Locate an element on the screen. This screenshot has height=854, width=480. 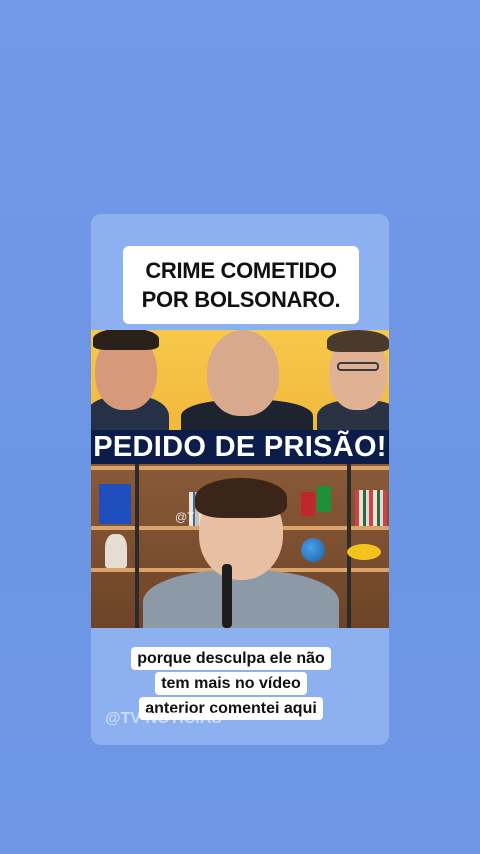
banner-text: PEDIDO DE PRISÃO! is located at coordinates (240, 447).